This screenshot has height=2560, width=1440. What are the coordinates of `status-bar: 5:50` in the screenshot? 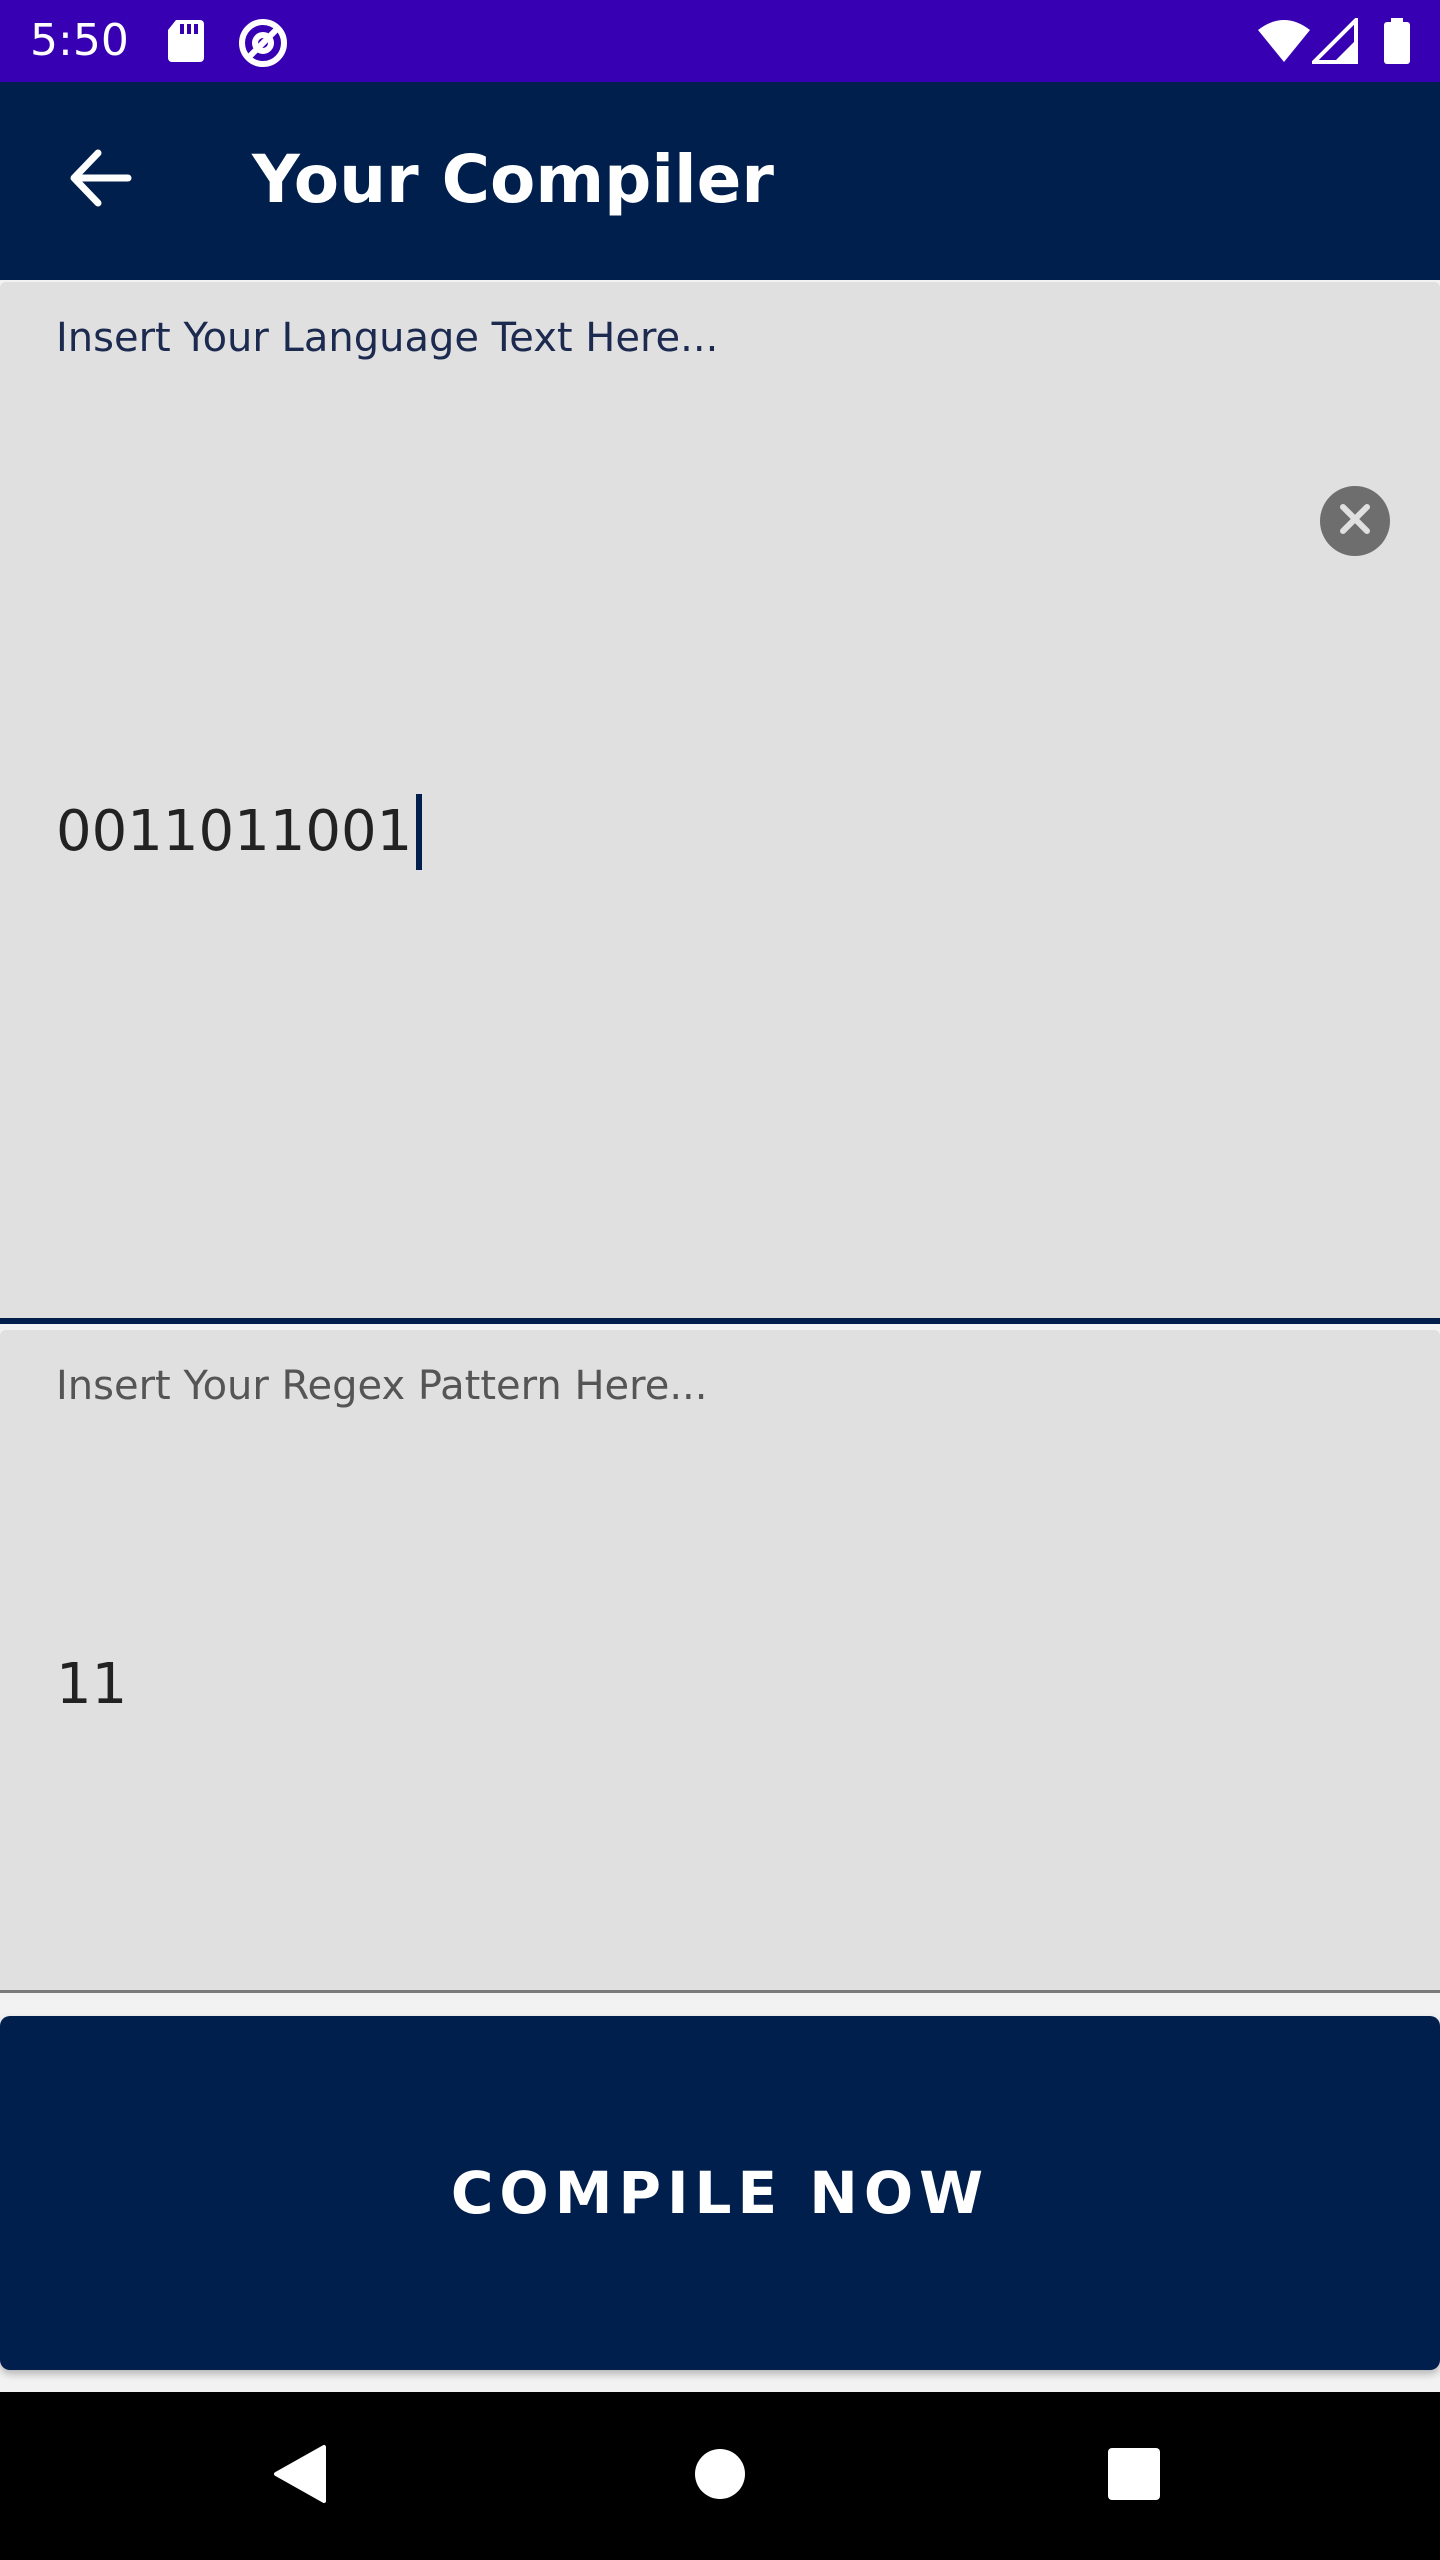 It's located at (720, 41).